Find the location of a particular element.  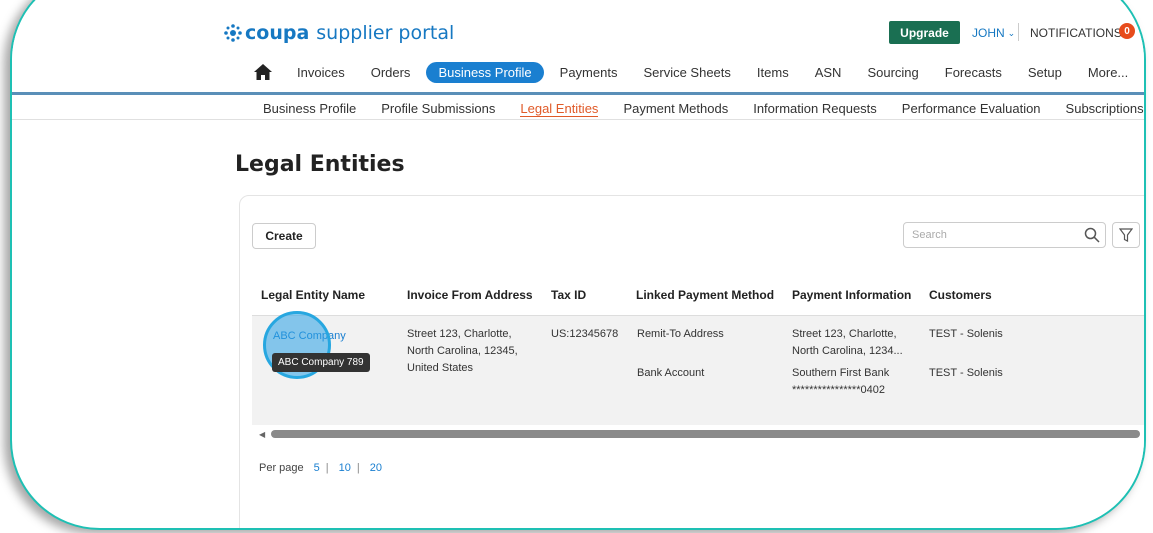

payment-info-line: ****************0402 is located at coordinates (838, 390).